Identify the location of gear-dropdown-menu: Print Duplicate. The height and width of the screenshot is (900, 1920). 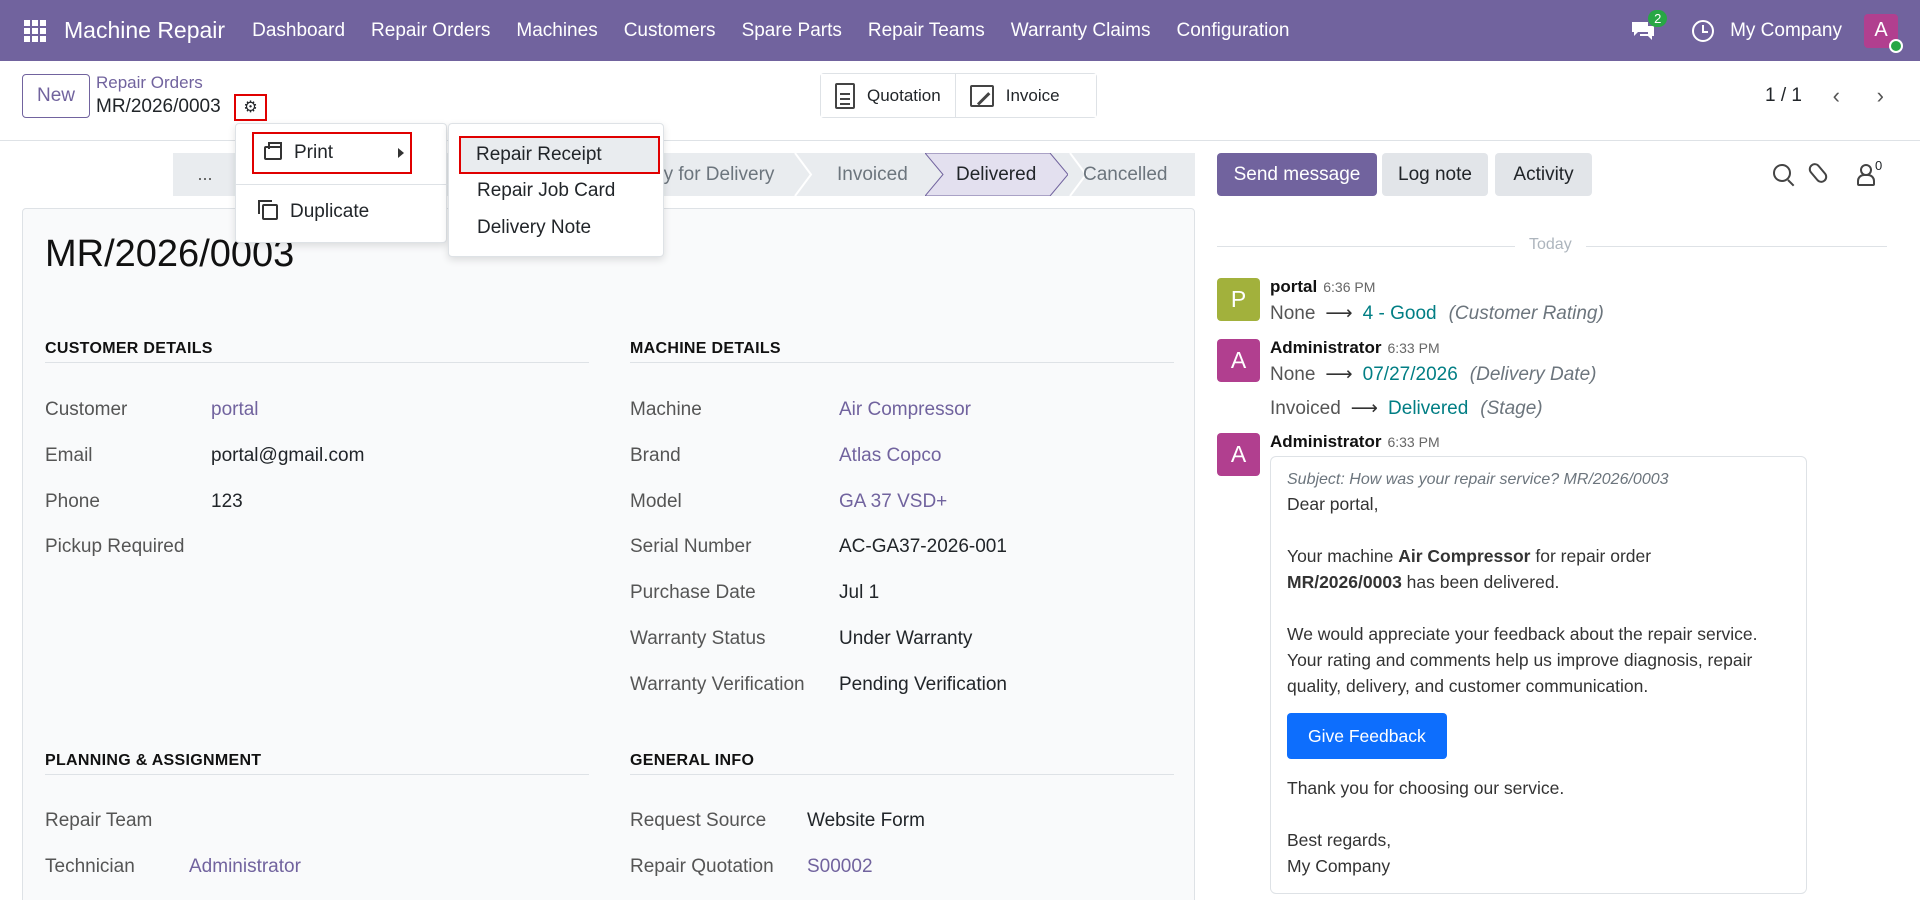
(341, 183).